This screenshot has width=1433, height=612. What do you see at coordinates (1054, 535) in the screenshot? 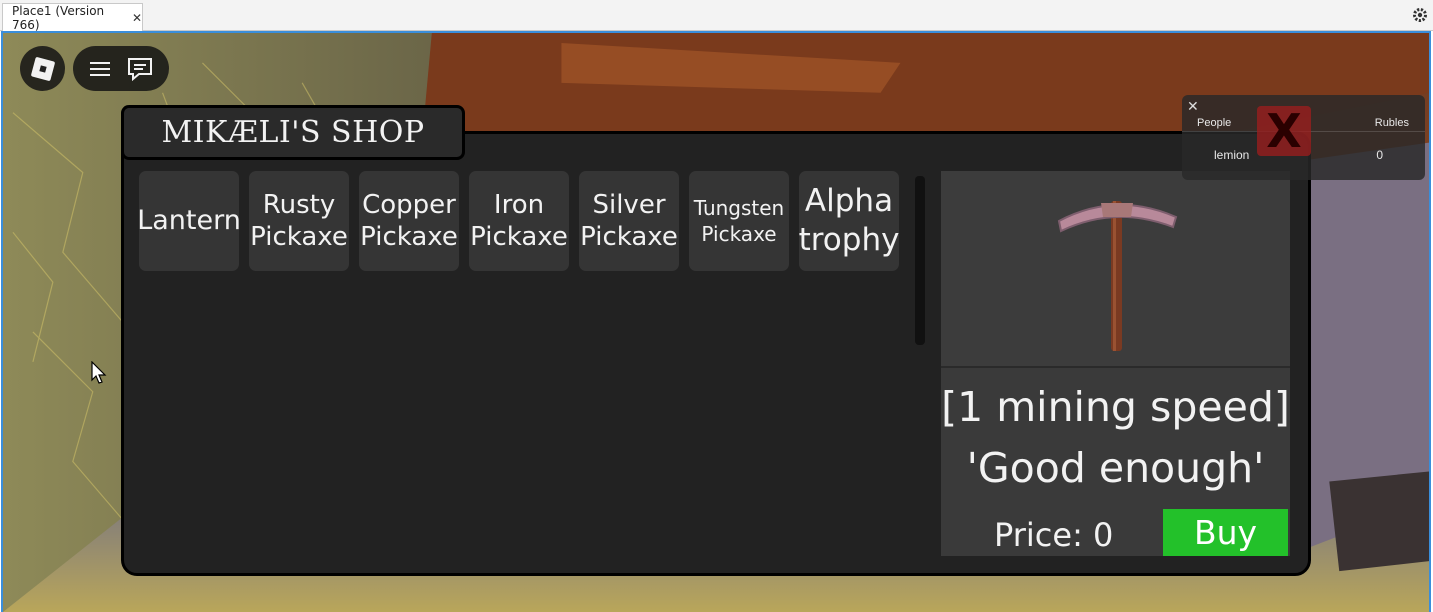
I see `item-price: Price: 0` at bounding box center [1054, 535].